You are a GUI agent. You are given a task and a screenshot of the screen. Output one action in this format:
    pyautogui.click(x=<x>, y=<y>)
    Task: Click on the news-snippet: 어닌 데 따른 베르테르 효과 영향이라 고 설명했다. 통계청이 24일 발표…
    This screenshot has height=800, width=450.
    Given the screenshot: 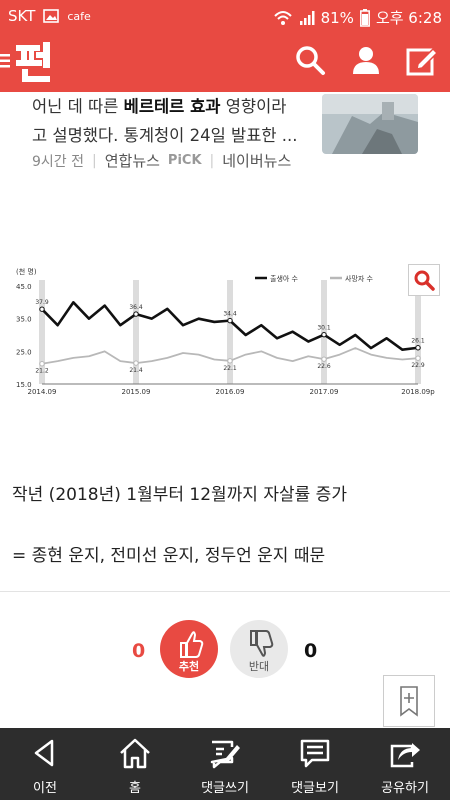 What is the action you would take?
    pyautogui.click(x=169, y=121)
    